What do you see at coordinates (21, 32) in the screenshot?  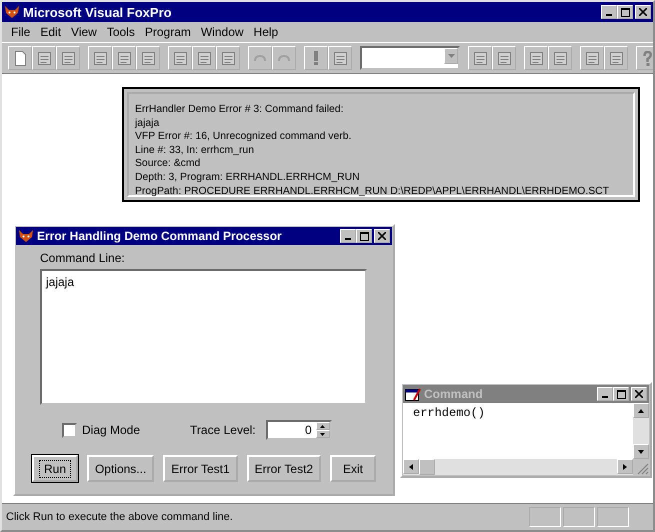 I see `menu-item: File` at bounding box center [21, 32].